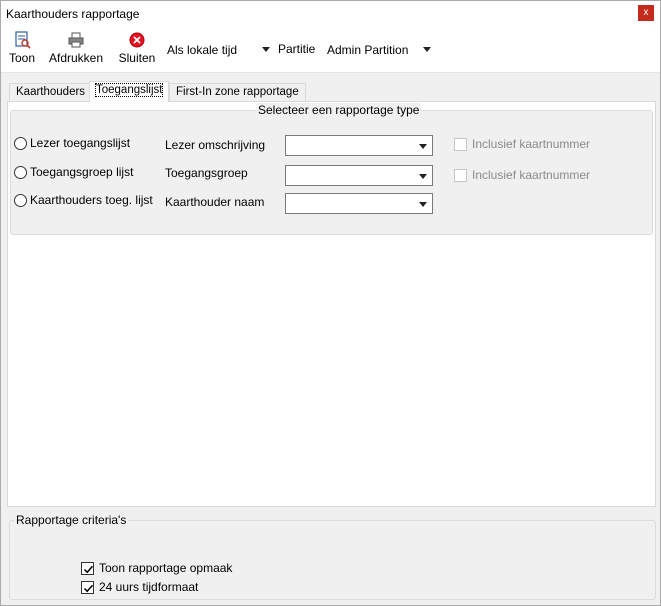 This screenshot has height=606, width=661. Describe the element at coordinates (71, 520) in the screenshot. I see `report-criteria-legend: Rapportage criteria's` at that location.